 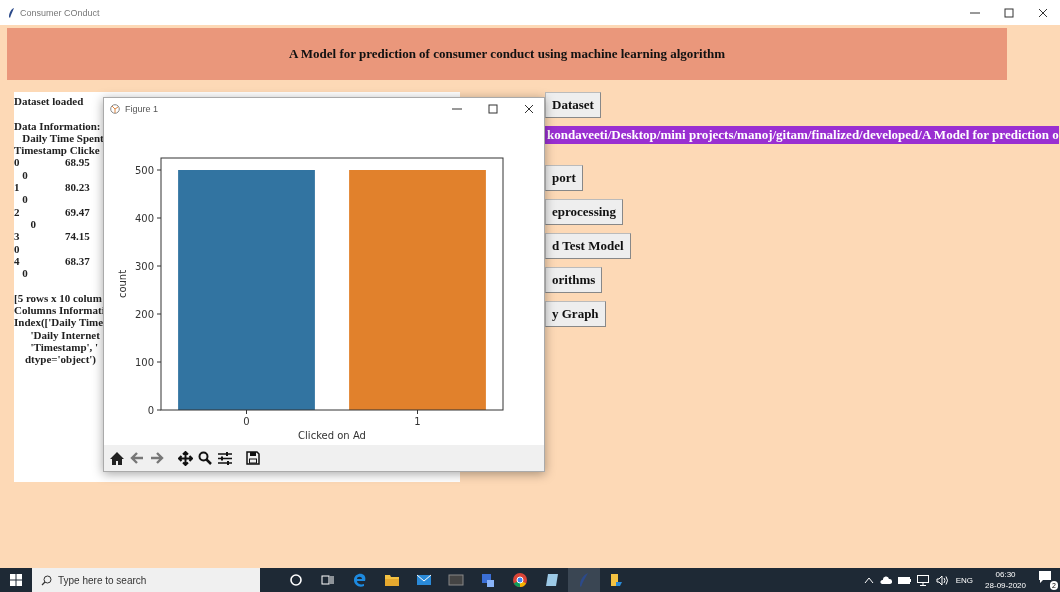 What do you see at coordinates (57, 150) in the screenshot?
I see `console-text: Timestamp Clicke` at bounding box center [57, 150].